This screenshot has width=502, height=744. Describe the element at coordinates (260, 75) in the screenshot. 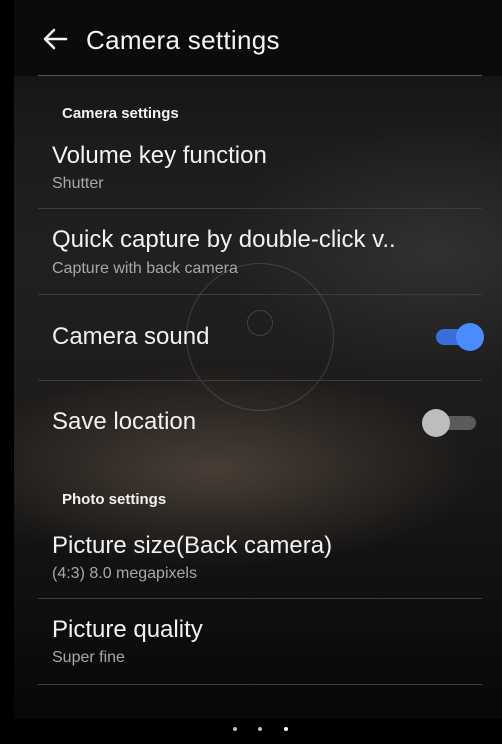

I see `app-bar-divider` at that location.